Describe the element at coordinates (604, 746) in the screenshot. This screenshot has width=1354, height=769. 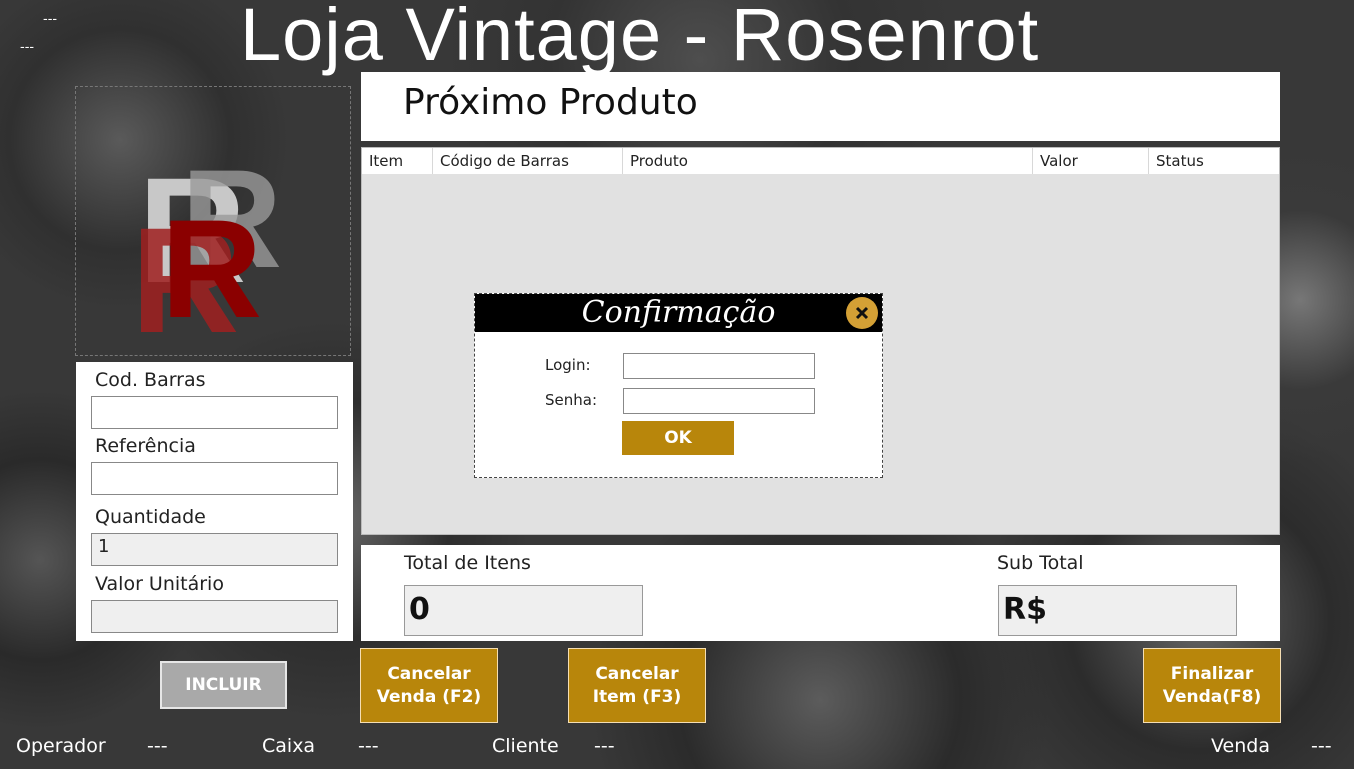
I see `customer-value: ---` at that location.